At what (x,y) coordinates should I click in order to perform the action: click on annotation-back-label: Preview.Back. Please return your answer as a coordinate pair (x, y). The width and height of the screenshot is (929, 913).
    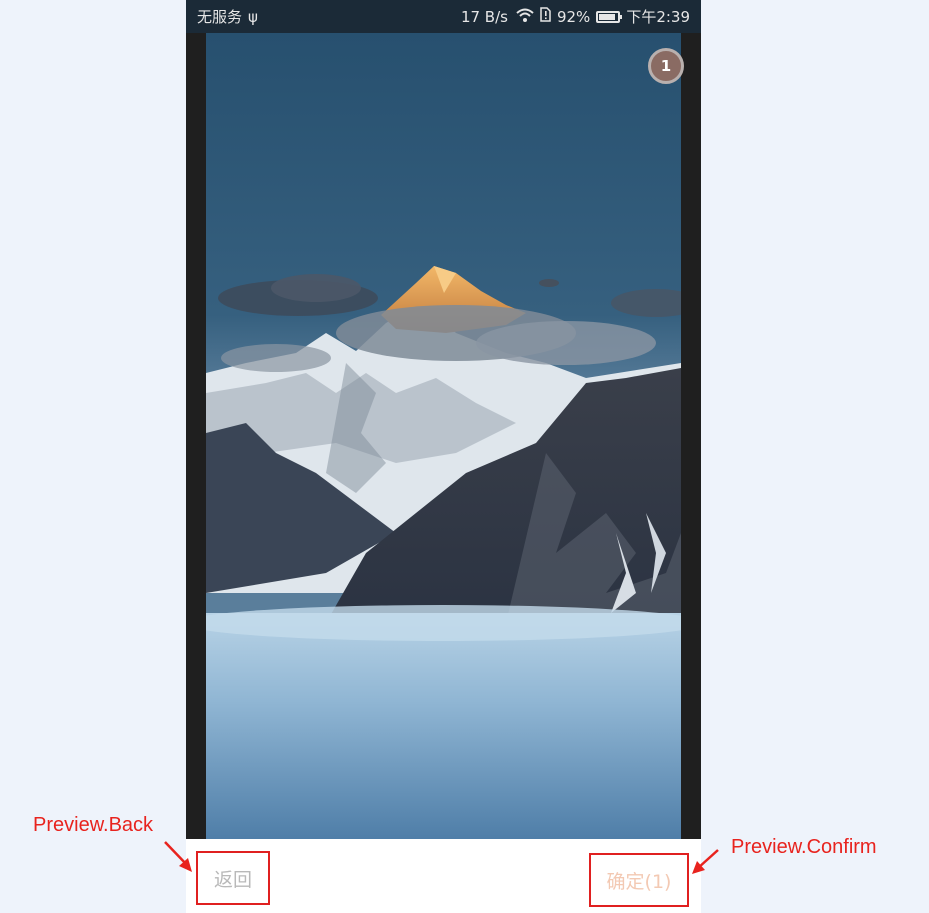
    Looking at the image, I should click on (93, 825).